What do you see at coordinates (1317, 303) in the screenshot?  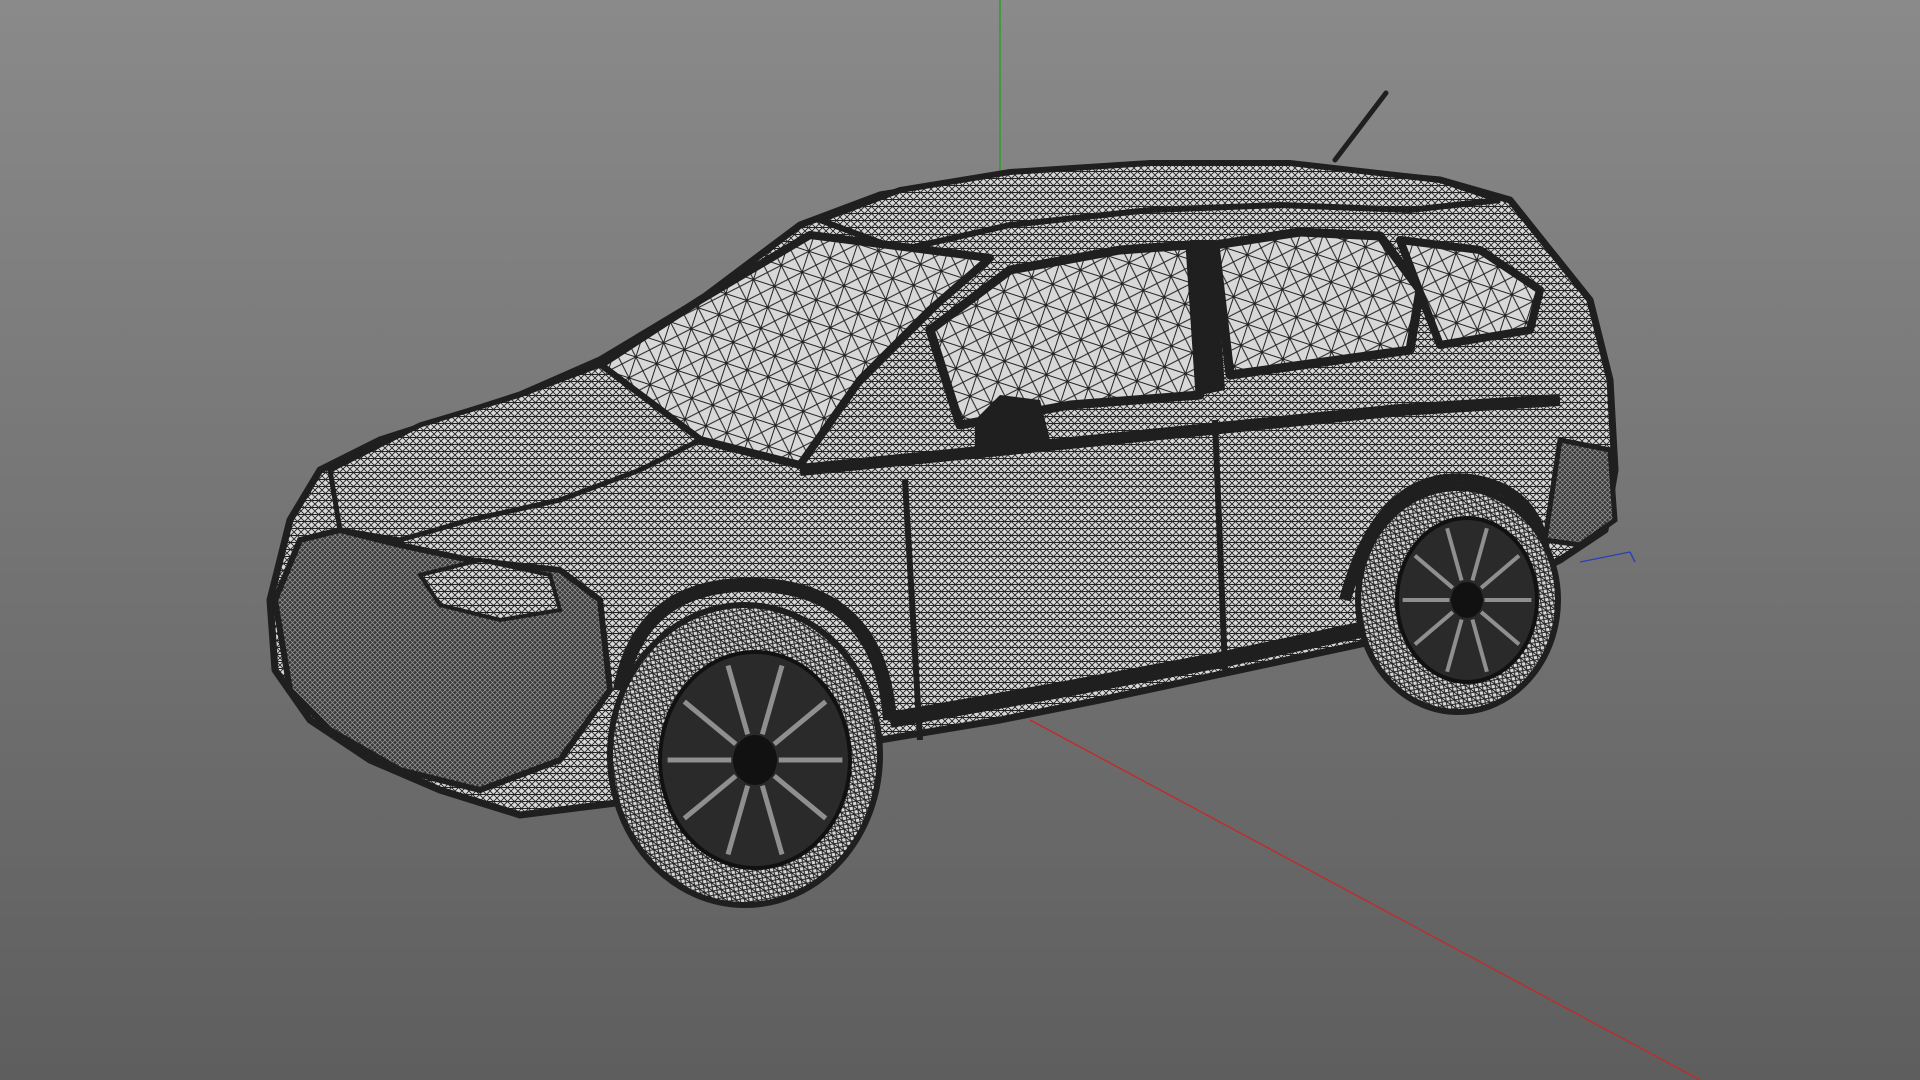 I see `rear-side-window` at bounding box center [1317, 303].